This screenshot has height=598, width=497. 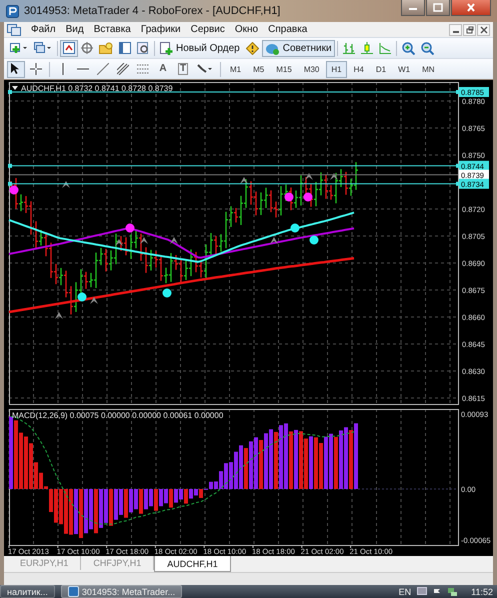 I want to click on diagonal-line-icon, so click(x=103, y=69).